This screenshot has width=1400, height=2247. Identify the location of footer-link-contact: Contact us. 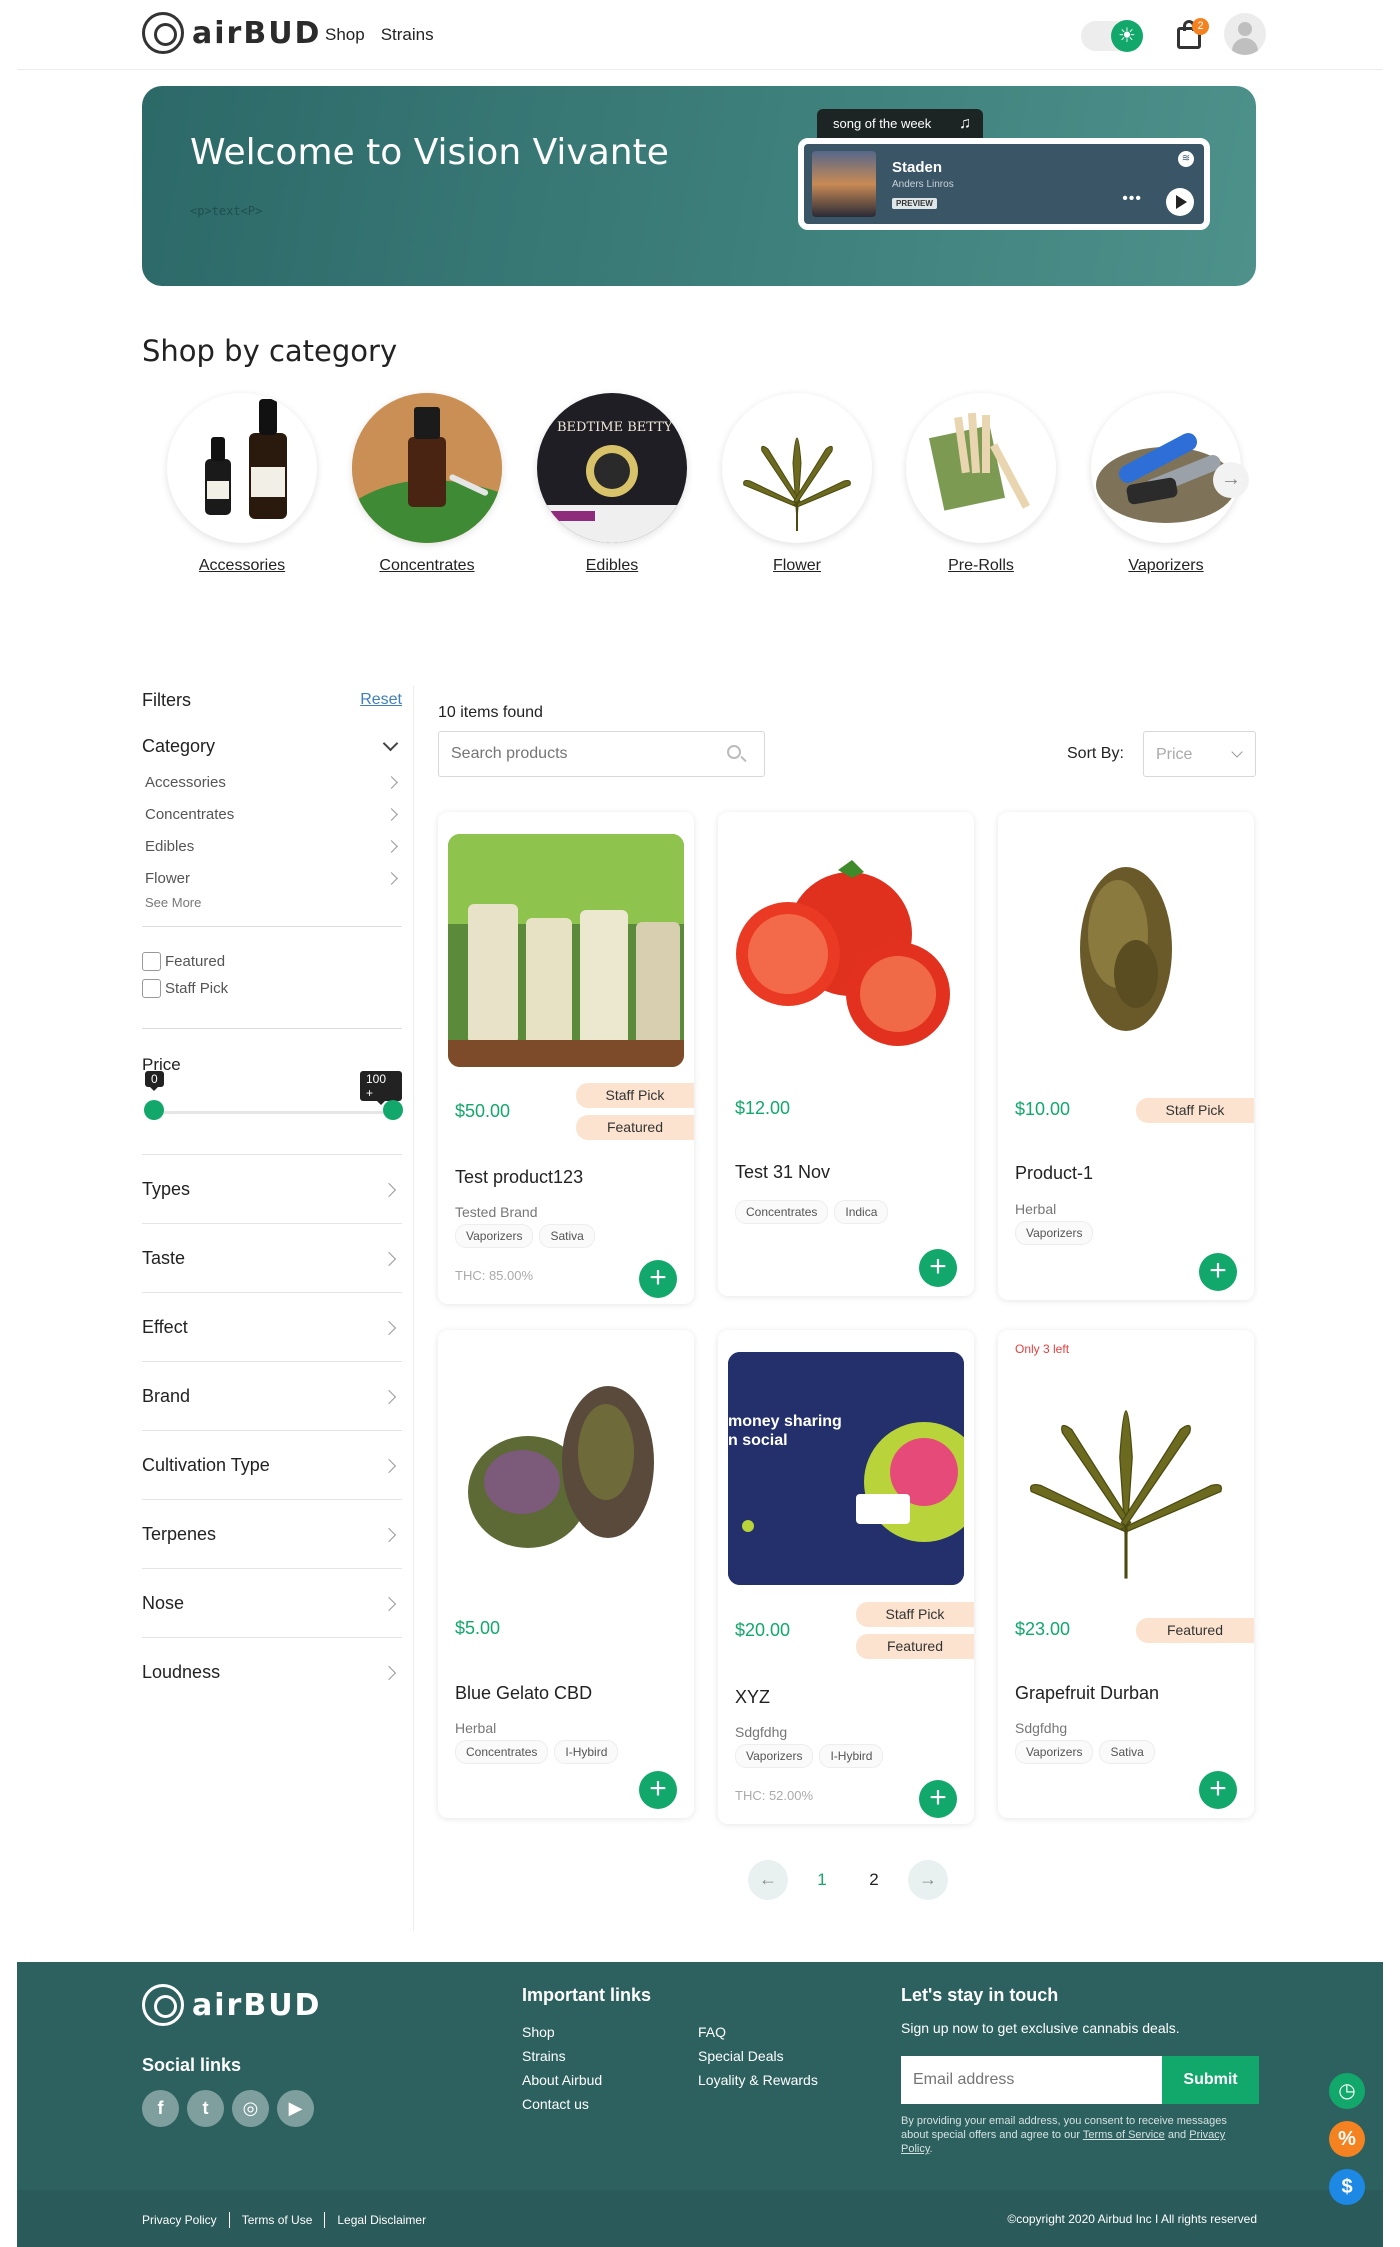
(562, 2104).